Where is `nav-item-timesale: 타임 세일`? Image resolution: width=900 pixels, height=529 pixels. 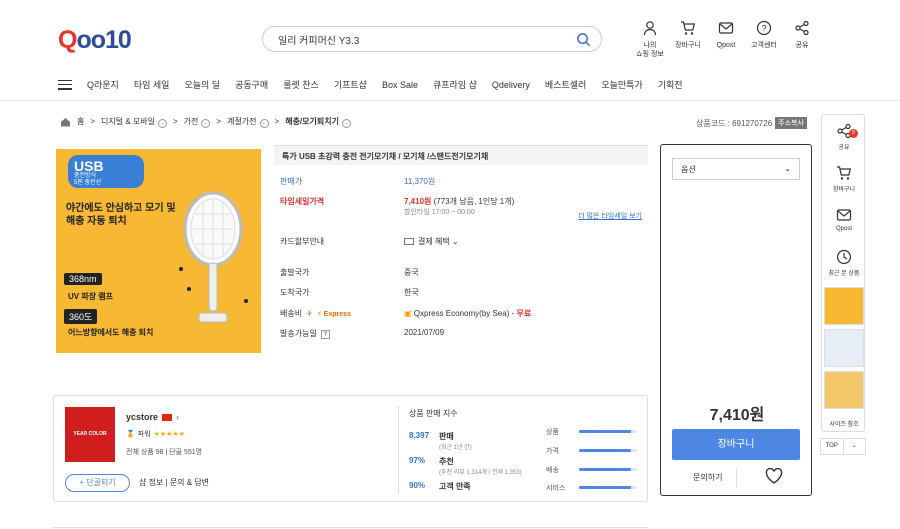 nav-item-timesale: 타임 세일 is located at coordinates (152, 84).